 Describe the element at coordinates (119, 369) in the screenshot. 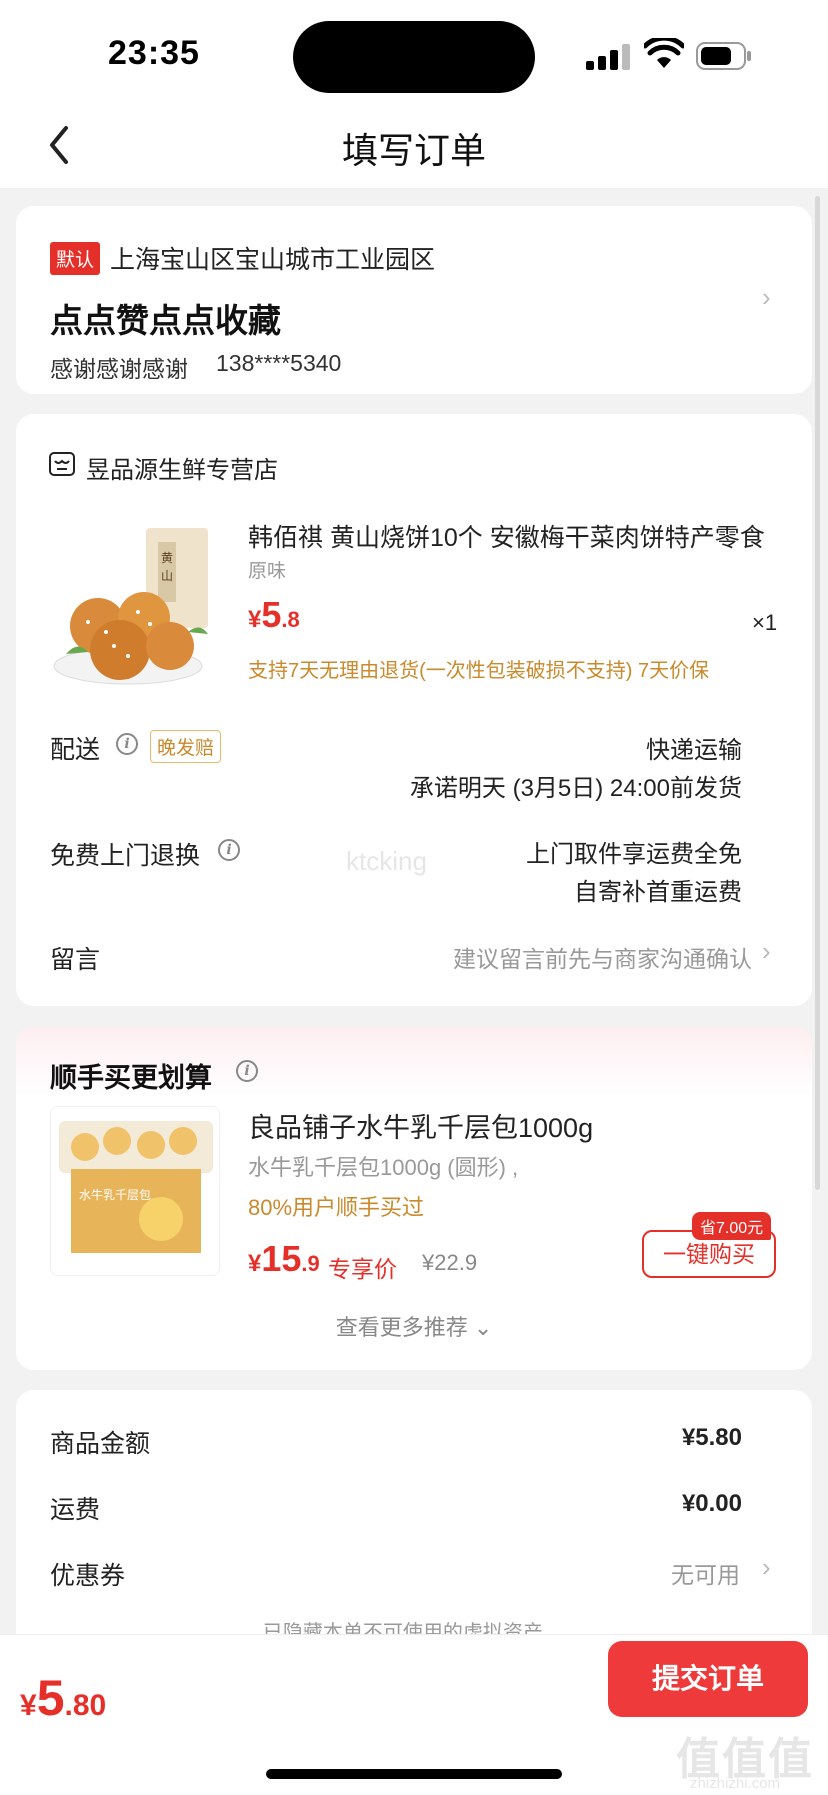

I see `contact-name: 感谢感谢感谢` at that location.